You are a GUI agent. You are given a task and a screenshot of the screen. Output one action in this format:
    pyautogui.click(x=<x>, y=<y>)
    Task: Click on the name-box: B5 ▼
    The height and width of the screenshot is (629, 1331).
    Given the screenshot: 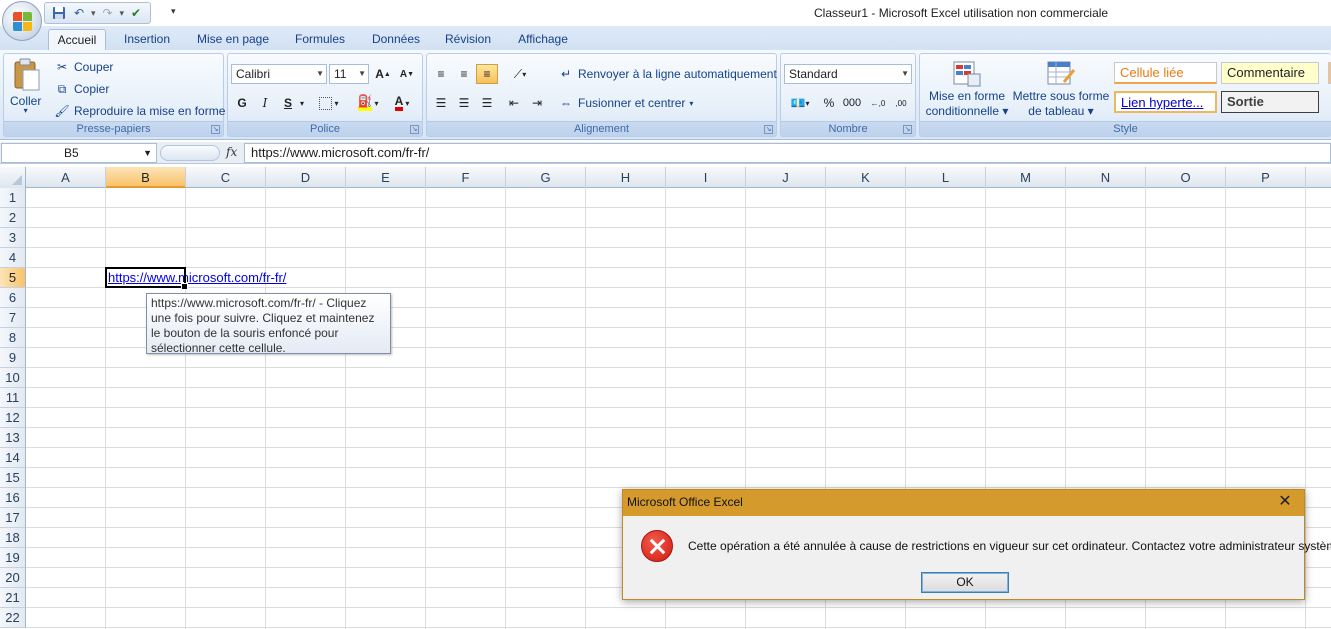 What is the action you would take?
    pyautogui.click(x=79, y=153)
    